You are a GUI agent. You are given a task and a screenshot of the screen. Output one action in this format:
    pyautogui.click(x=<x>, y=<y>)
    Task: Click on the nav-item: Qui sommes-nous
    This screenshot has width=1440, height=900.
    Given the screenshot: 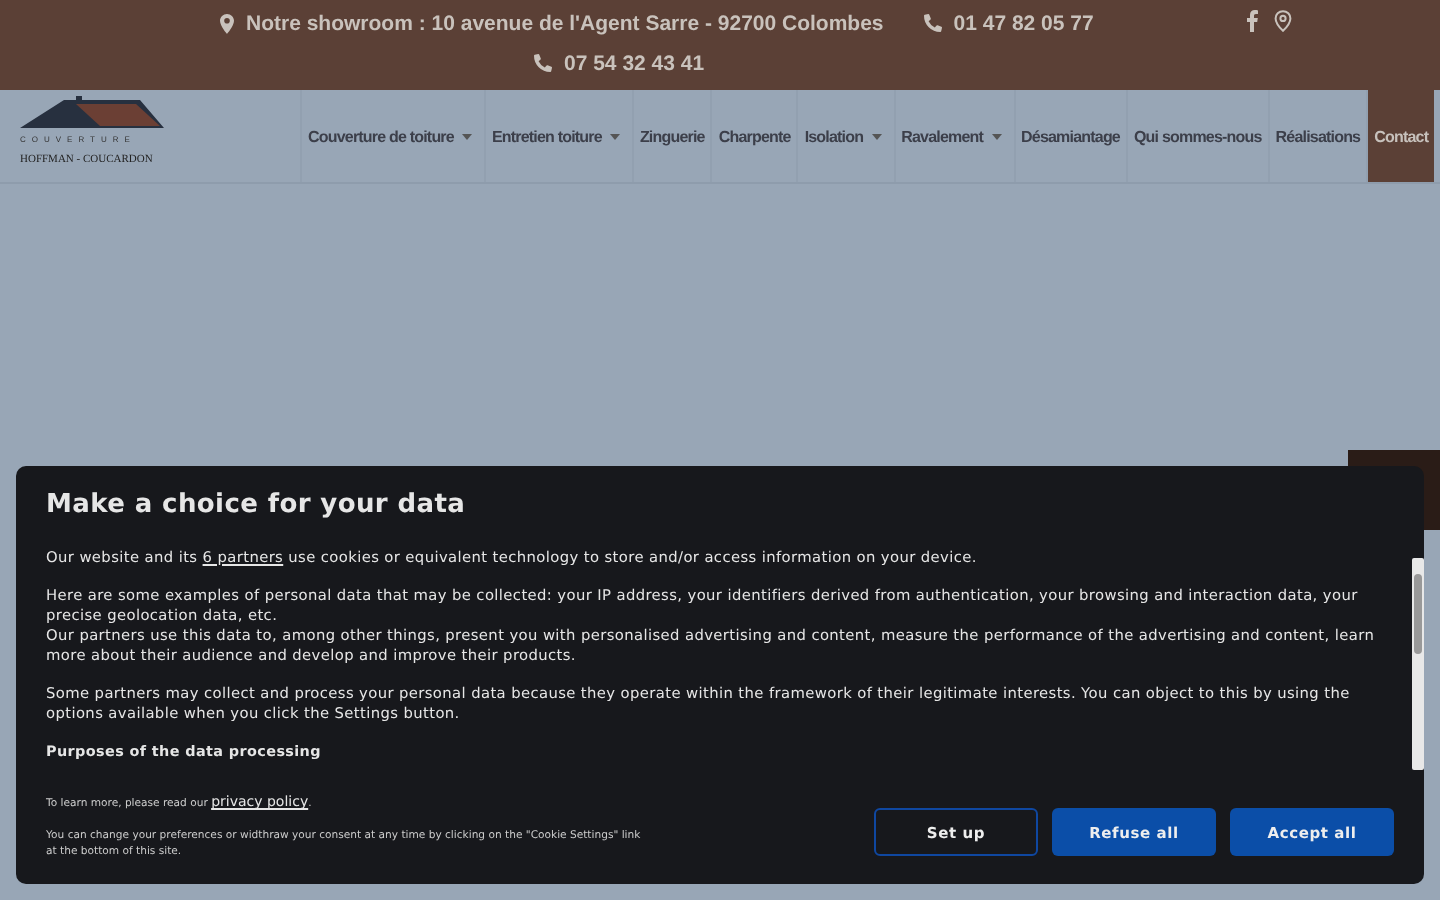 What is the action you would take?
    pyautogui.click(x=1196, y=136)
    